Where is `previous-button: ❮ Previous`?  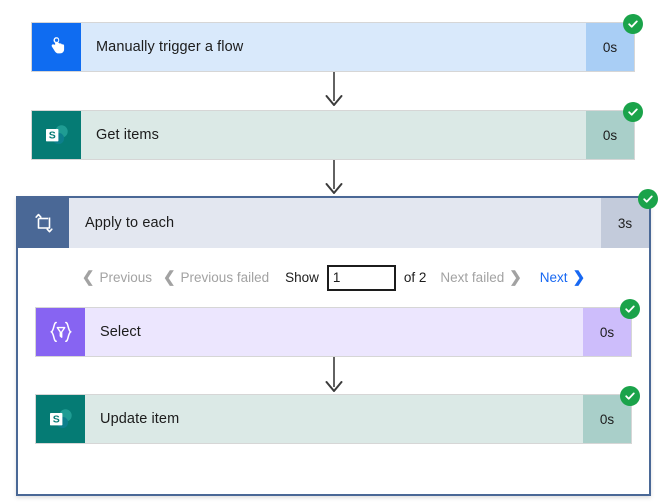
previous-button: ❮ Previous is located at coordinates (117, 277).